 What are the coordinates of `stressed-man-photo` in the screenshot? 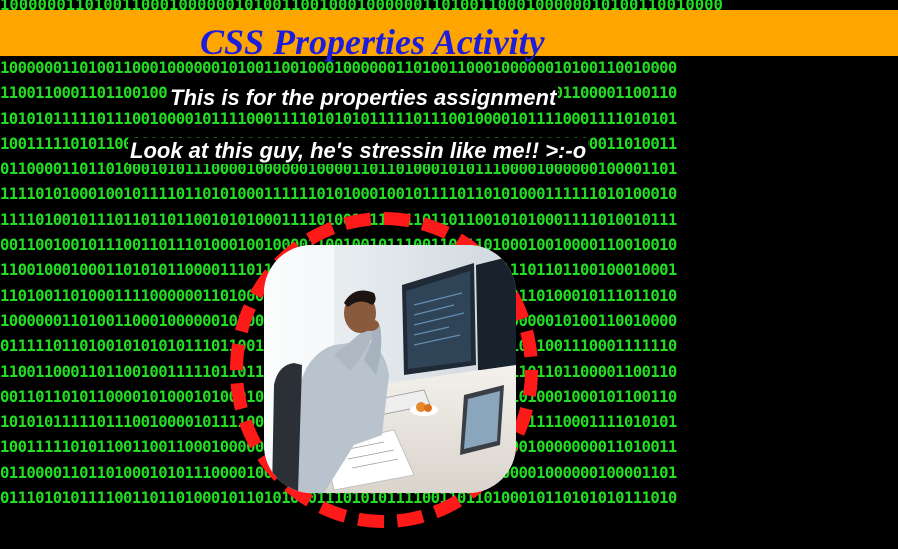 It's located at (390, 369).